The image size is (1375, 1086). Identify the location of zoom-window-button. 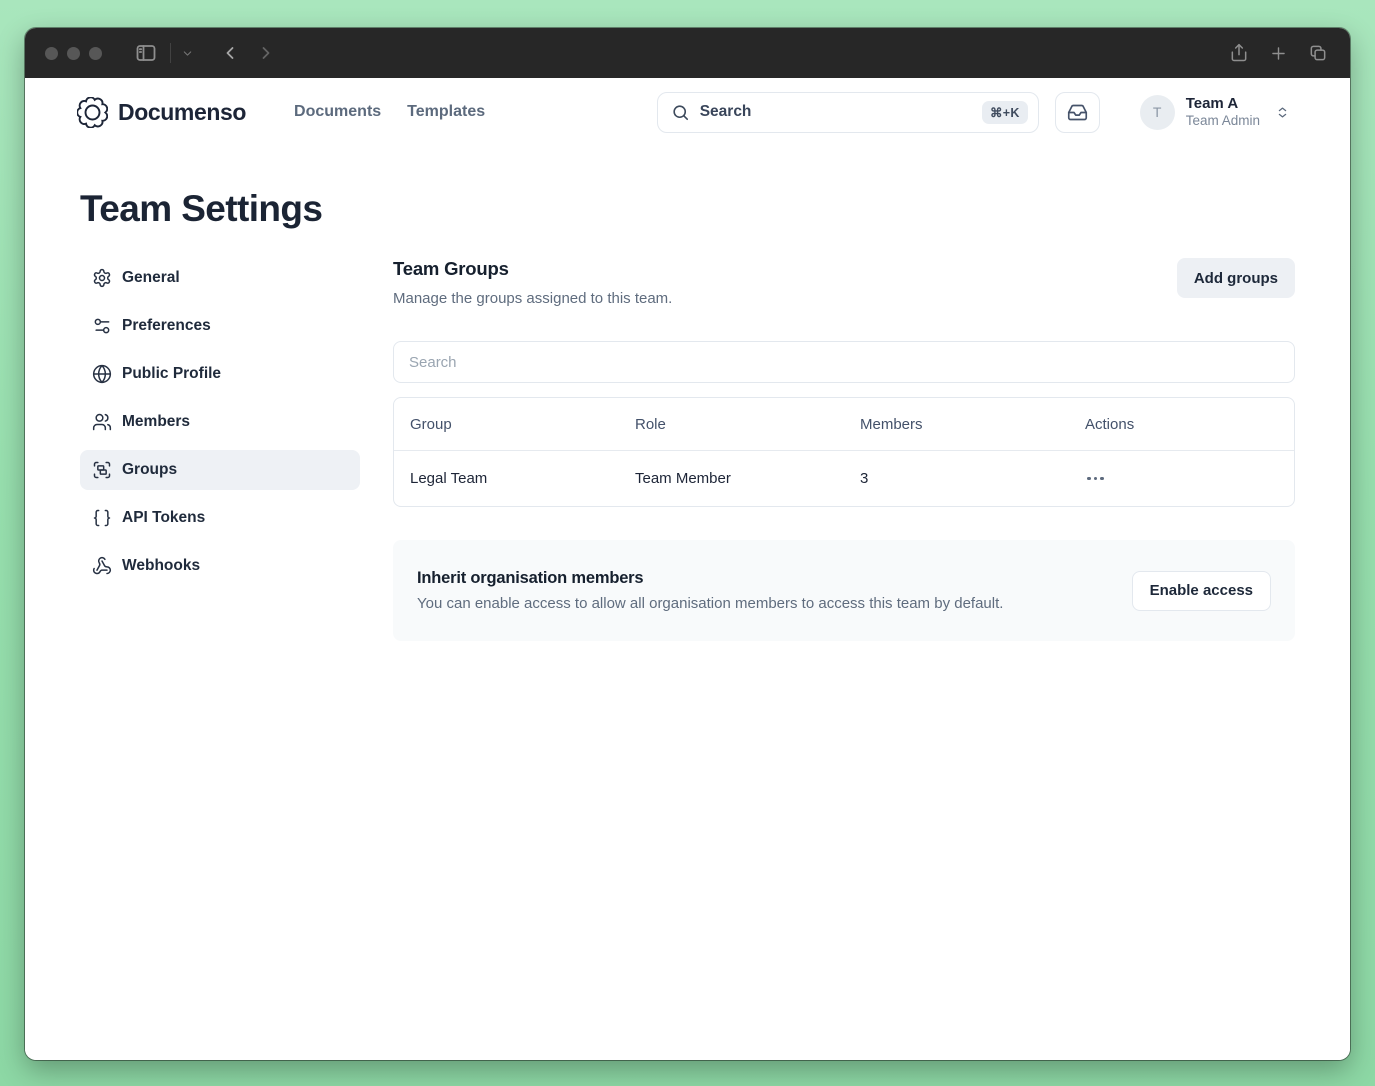
(95, 53).